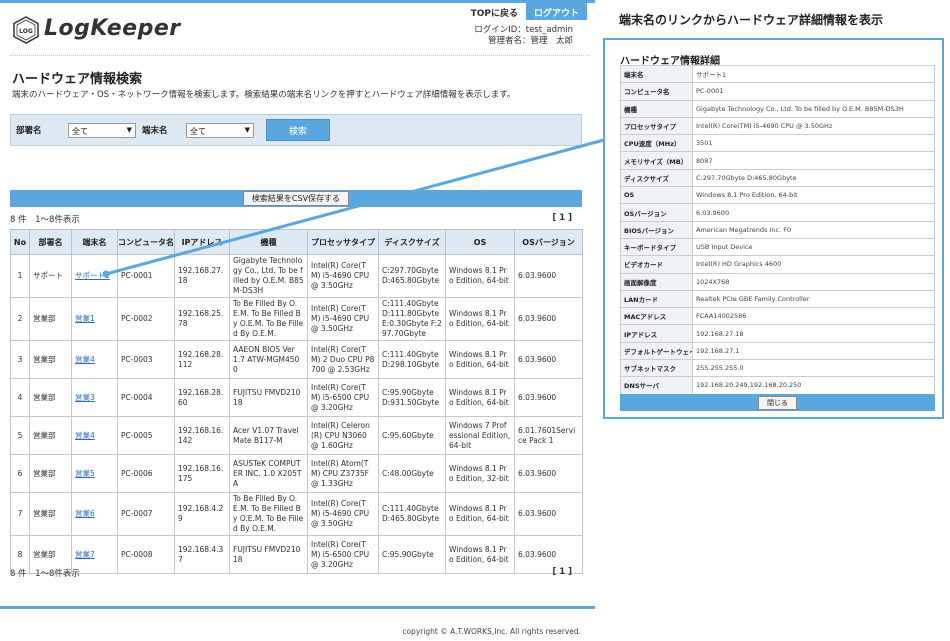 This screenshot has width=950, height=641. I want to click on result-count-bottom: 8 件 1～8件表示 [ 1 ], so click(296, 573).